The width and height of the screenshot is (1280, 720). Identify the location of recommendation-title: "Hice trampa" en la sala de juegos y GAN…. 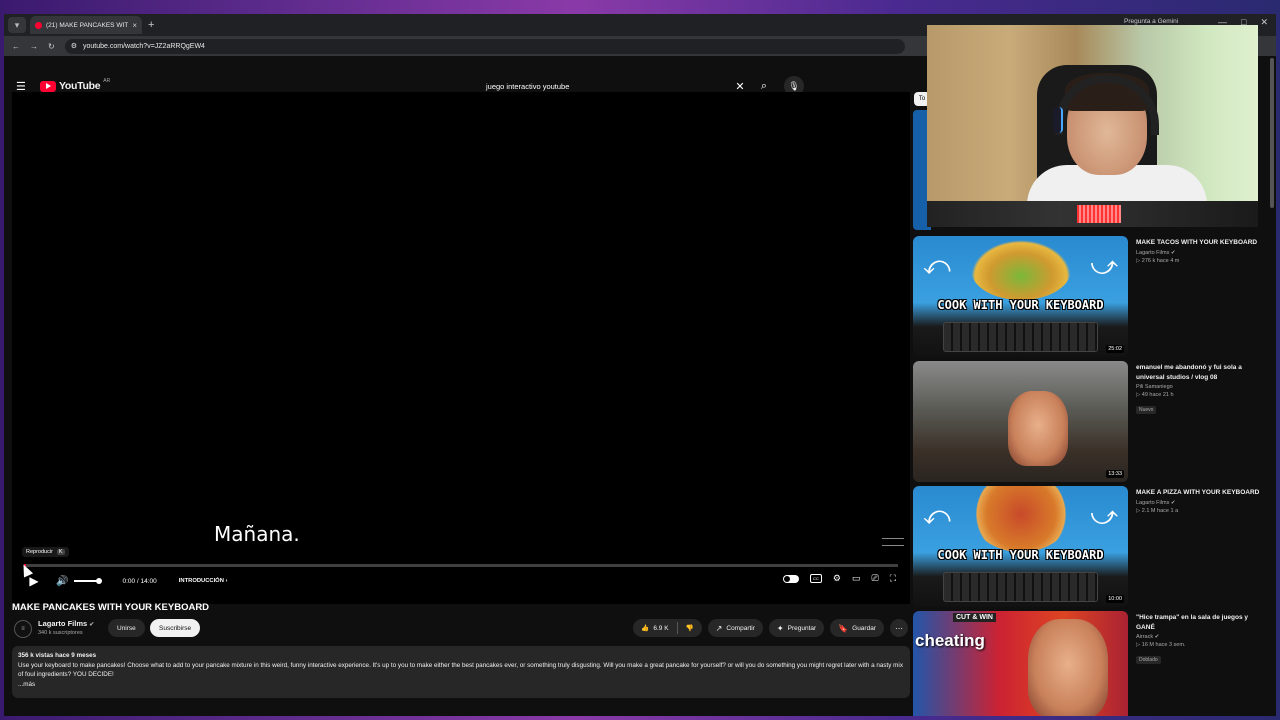
(1201, 622).